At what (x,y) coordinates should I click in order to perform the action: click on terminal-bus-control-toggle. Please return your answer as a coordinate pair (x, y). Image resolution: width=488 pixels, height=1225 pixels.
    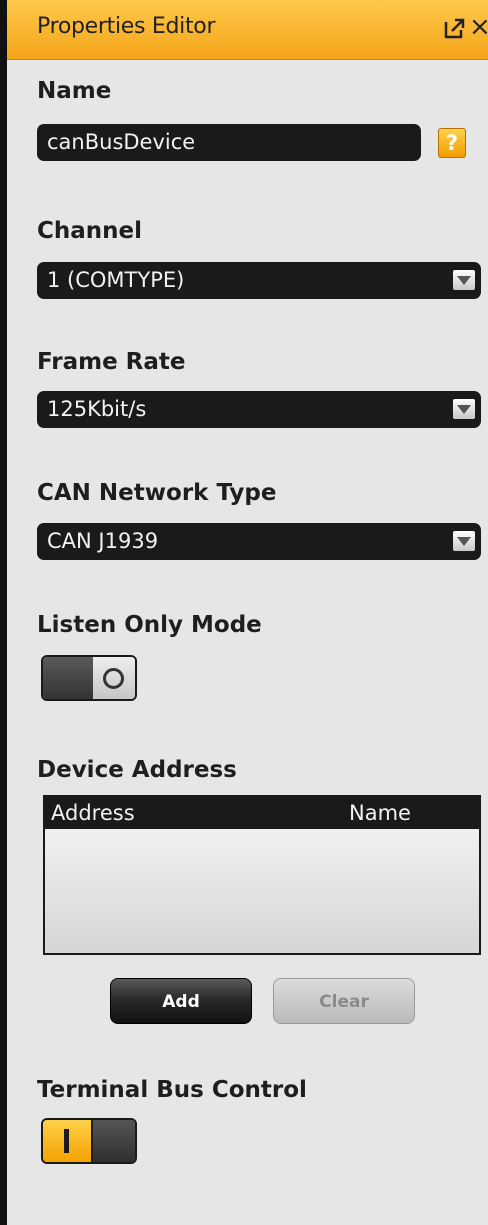
    Looking at the image, I should click on (89, 1141).